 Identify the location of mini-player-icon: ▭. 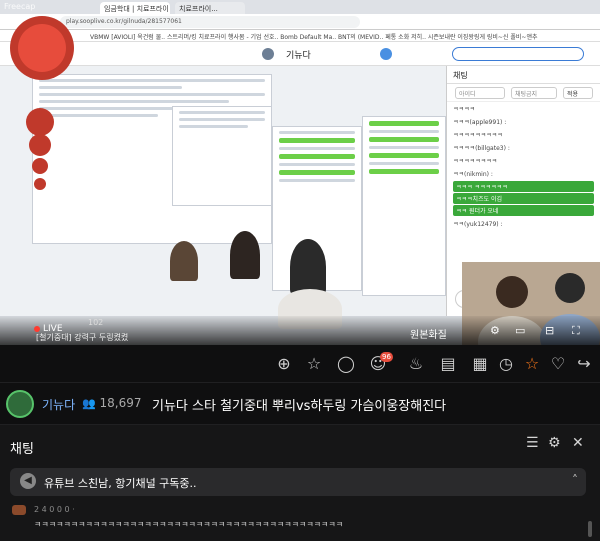
(520, 330).